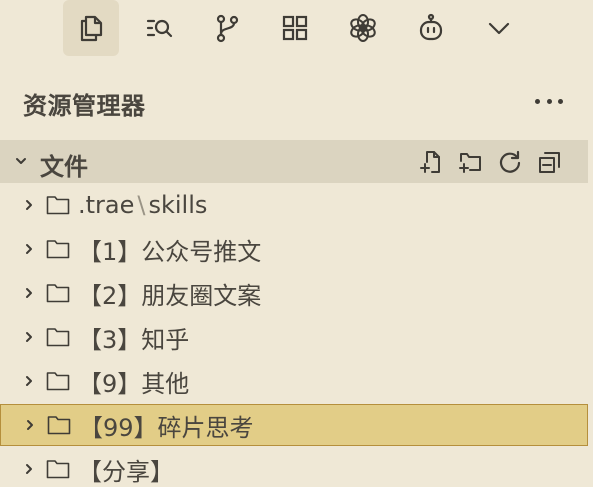  I want to click on tree-item-label: 【99】碎片思考, so click(166, 427).